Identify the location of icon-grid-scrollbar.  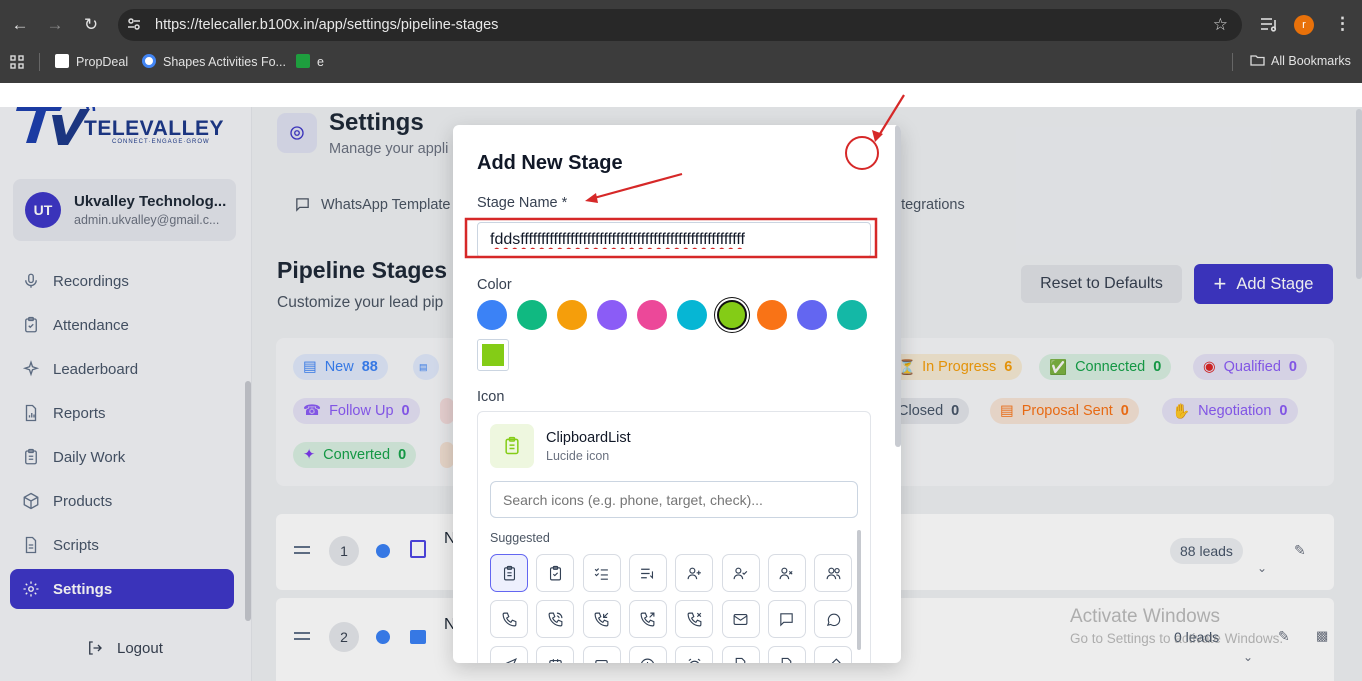
(859, 590).